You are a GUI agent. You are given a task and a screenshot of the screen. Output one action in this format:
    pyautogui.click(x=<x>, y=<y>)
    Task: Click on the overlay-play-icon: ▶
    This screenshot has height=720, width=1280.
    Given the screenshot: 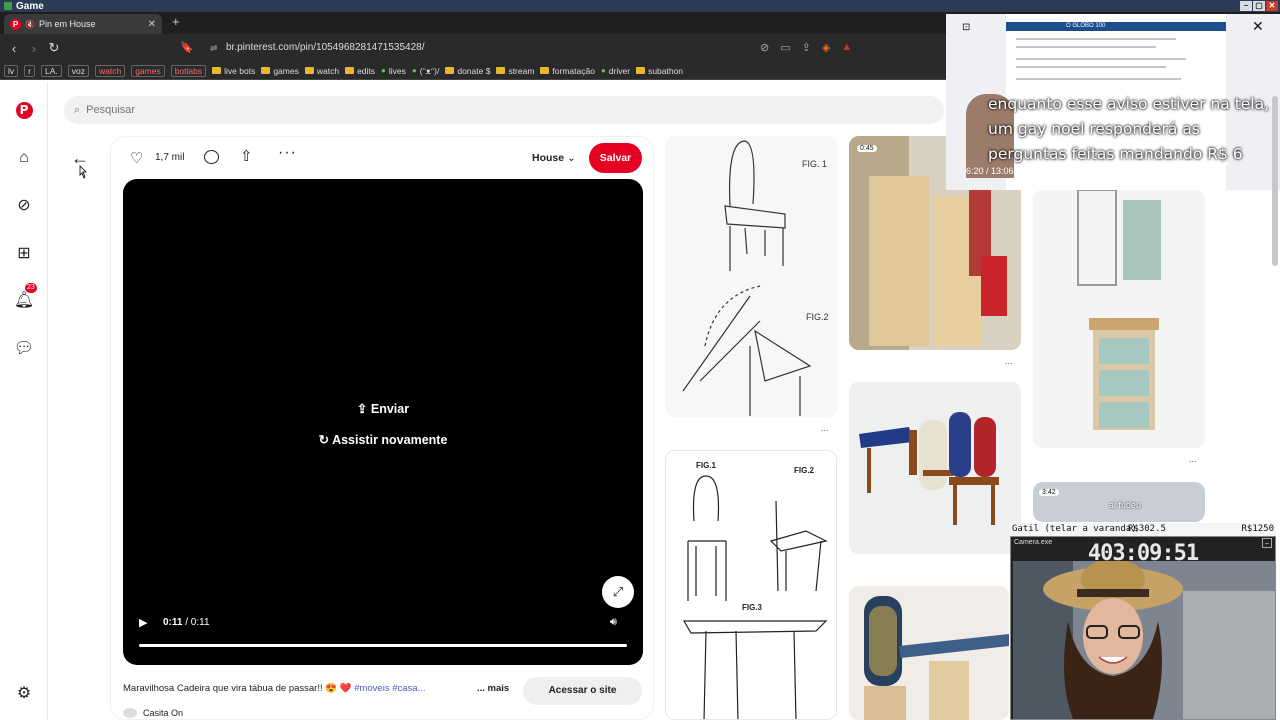 What is the action you would take?
    pyautogui.click(x=1104, y=167)
    